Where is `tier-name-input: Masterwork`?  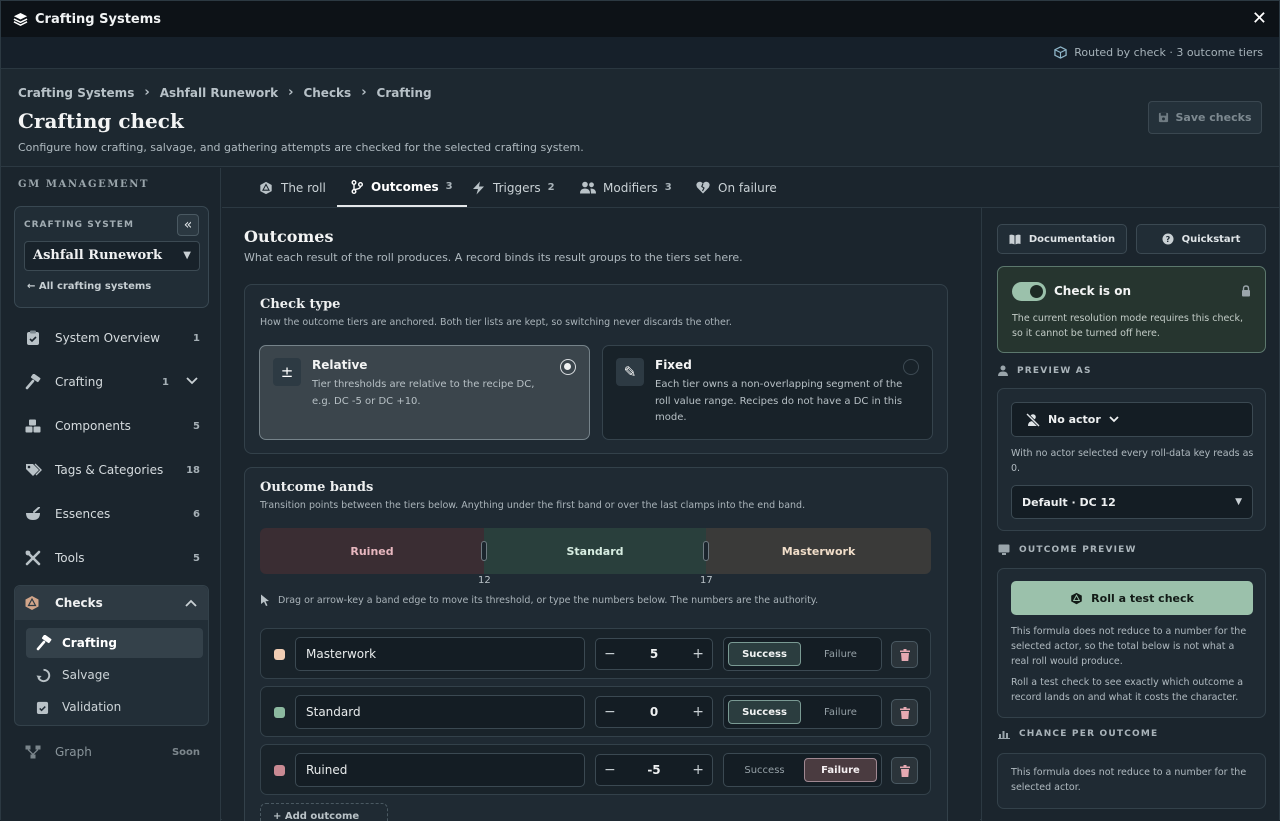 tier-name-input: Masterwork is located at coordinates (440, 654).